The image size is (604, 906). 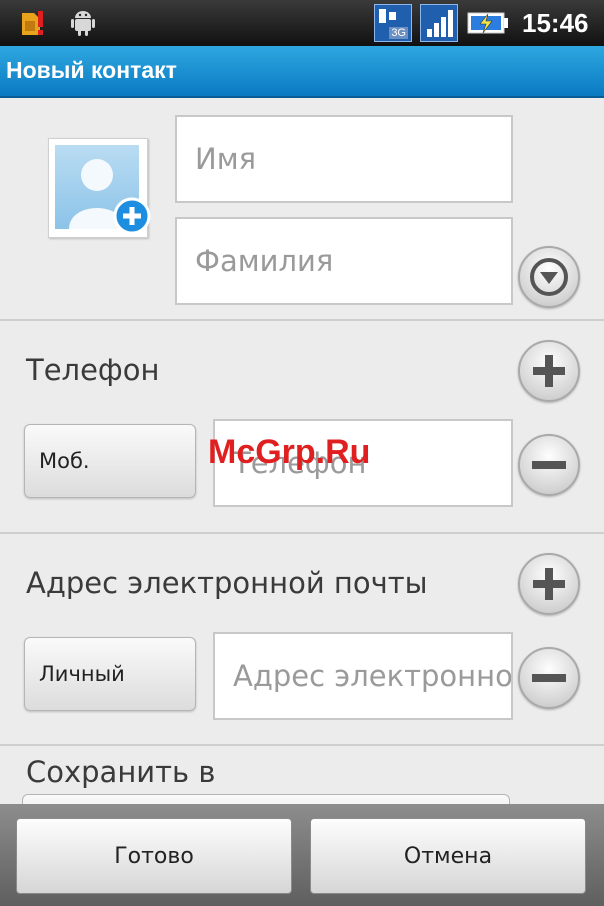 I want to click on cancel-button-label: Отмена, so click(x=448, y=856).